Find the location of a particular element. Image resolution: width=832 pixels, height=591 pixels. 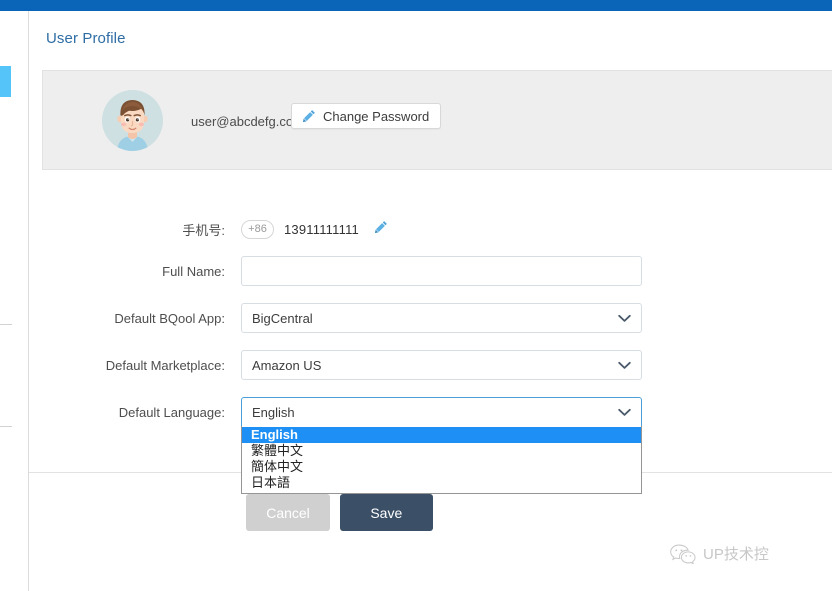

default-marketplace-field-wrap: Amazon US is located at coordinates (441, 365).